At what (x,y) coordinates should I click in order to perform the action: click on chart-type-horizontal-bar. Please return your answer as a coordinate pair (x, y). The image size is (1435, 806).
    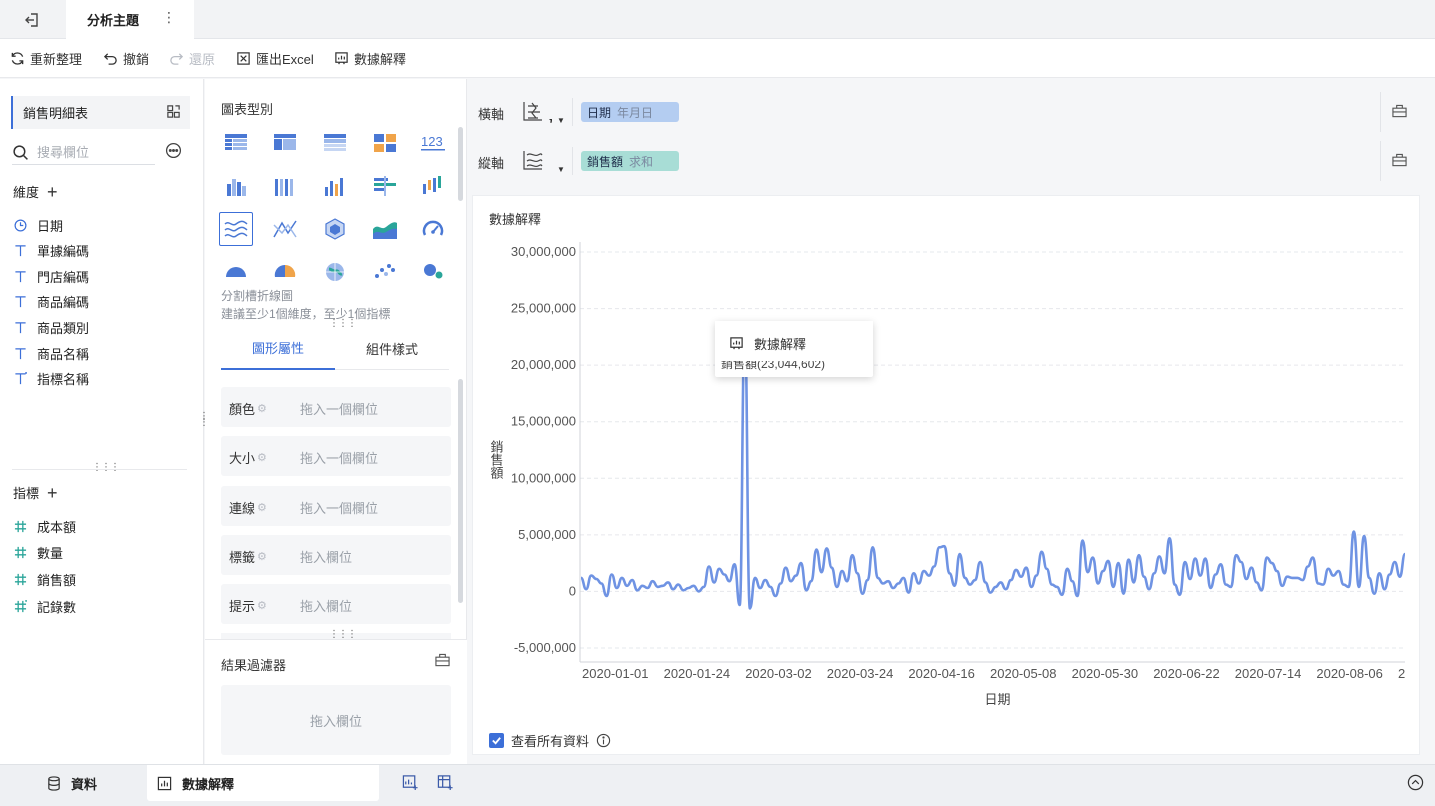
    Looking at the image, I should click on (385, 186).